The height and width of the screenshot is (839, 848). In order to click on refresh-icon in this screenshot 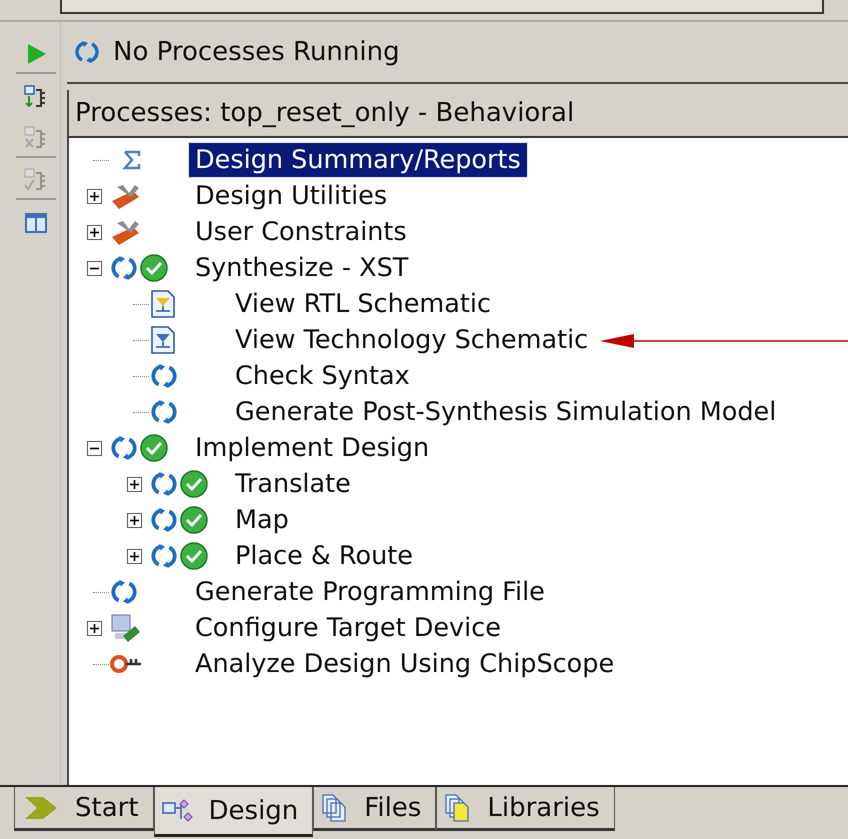, I will do `click(87, 52)`.